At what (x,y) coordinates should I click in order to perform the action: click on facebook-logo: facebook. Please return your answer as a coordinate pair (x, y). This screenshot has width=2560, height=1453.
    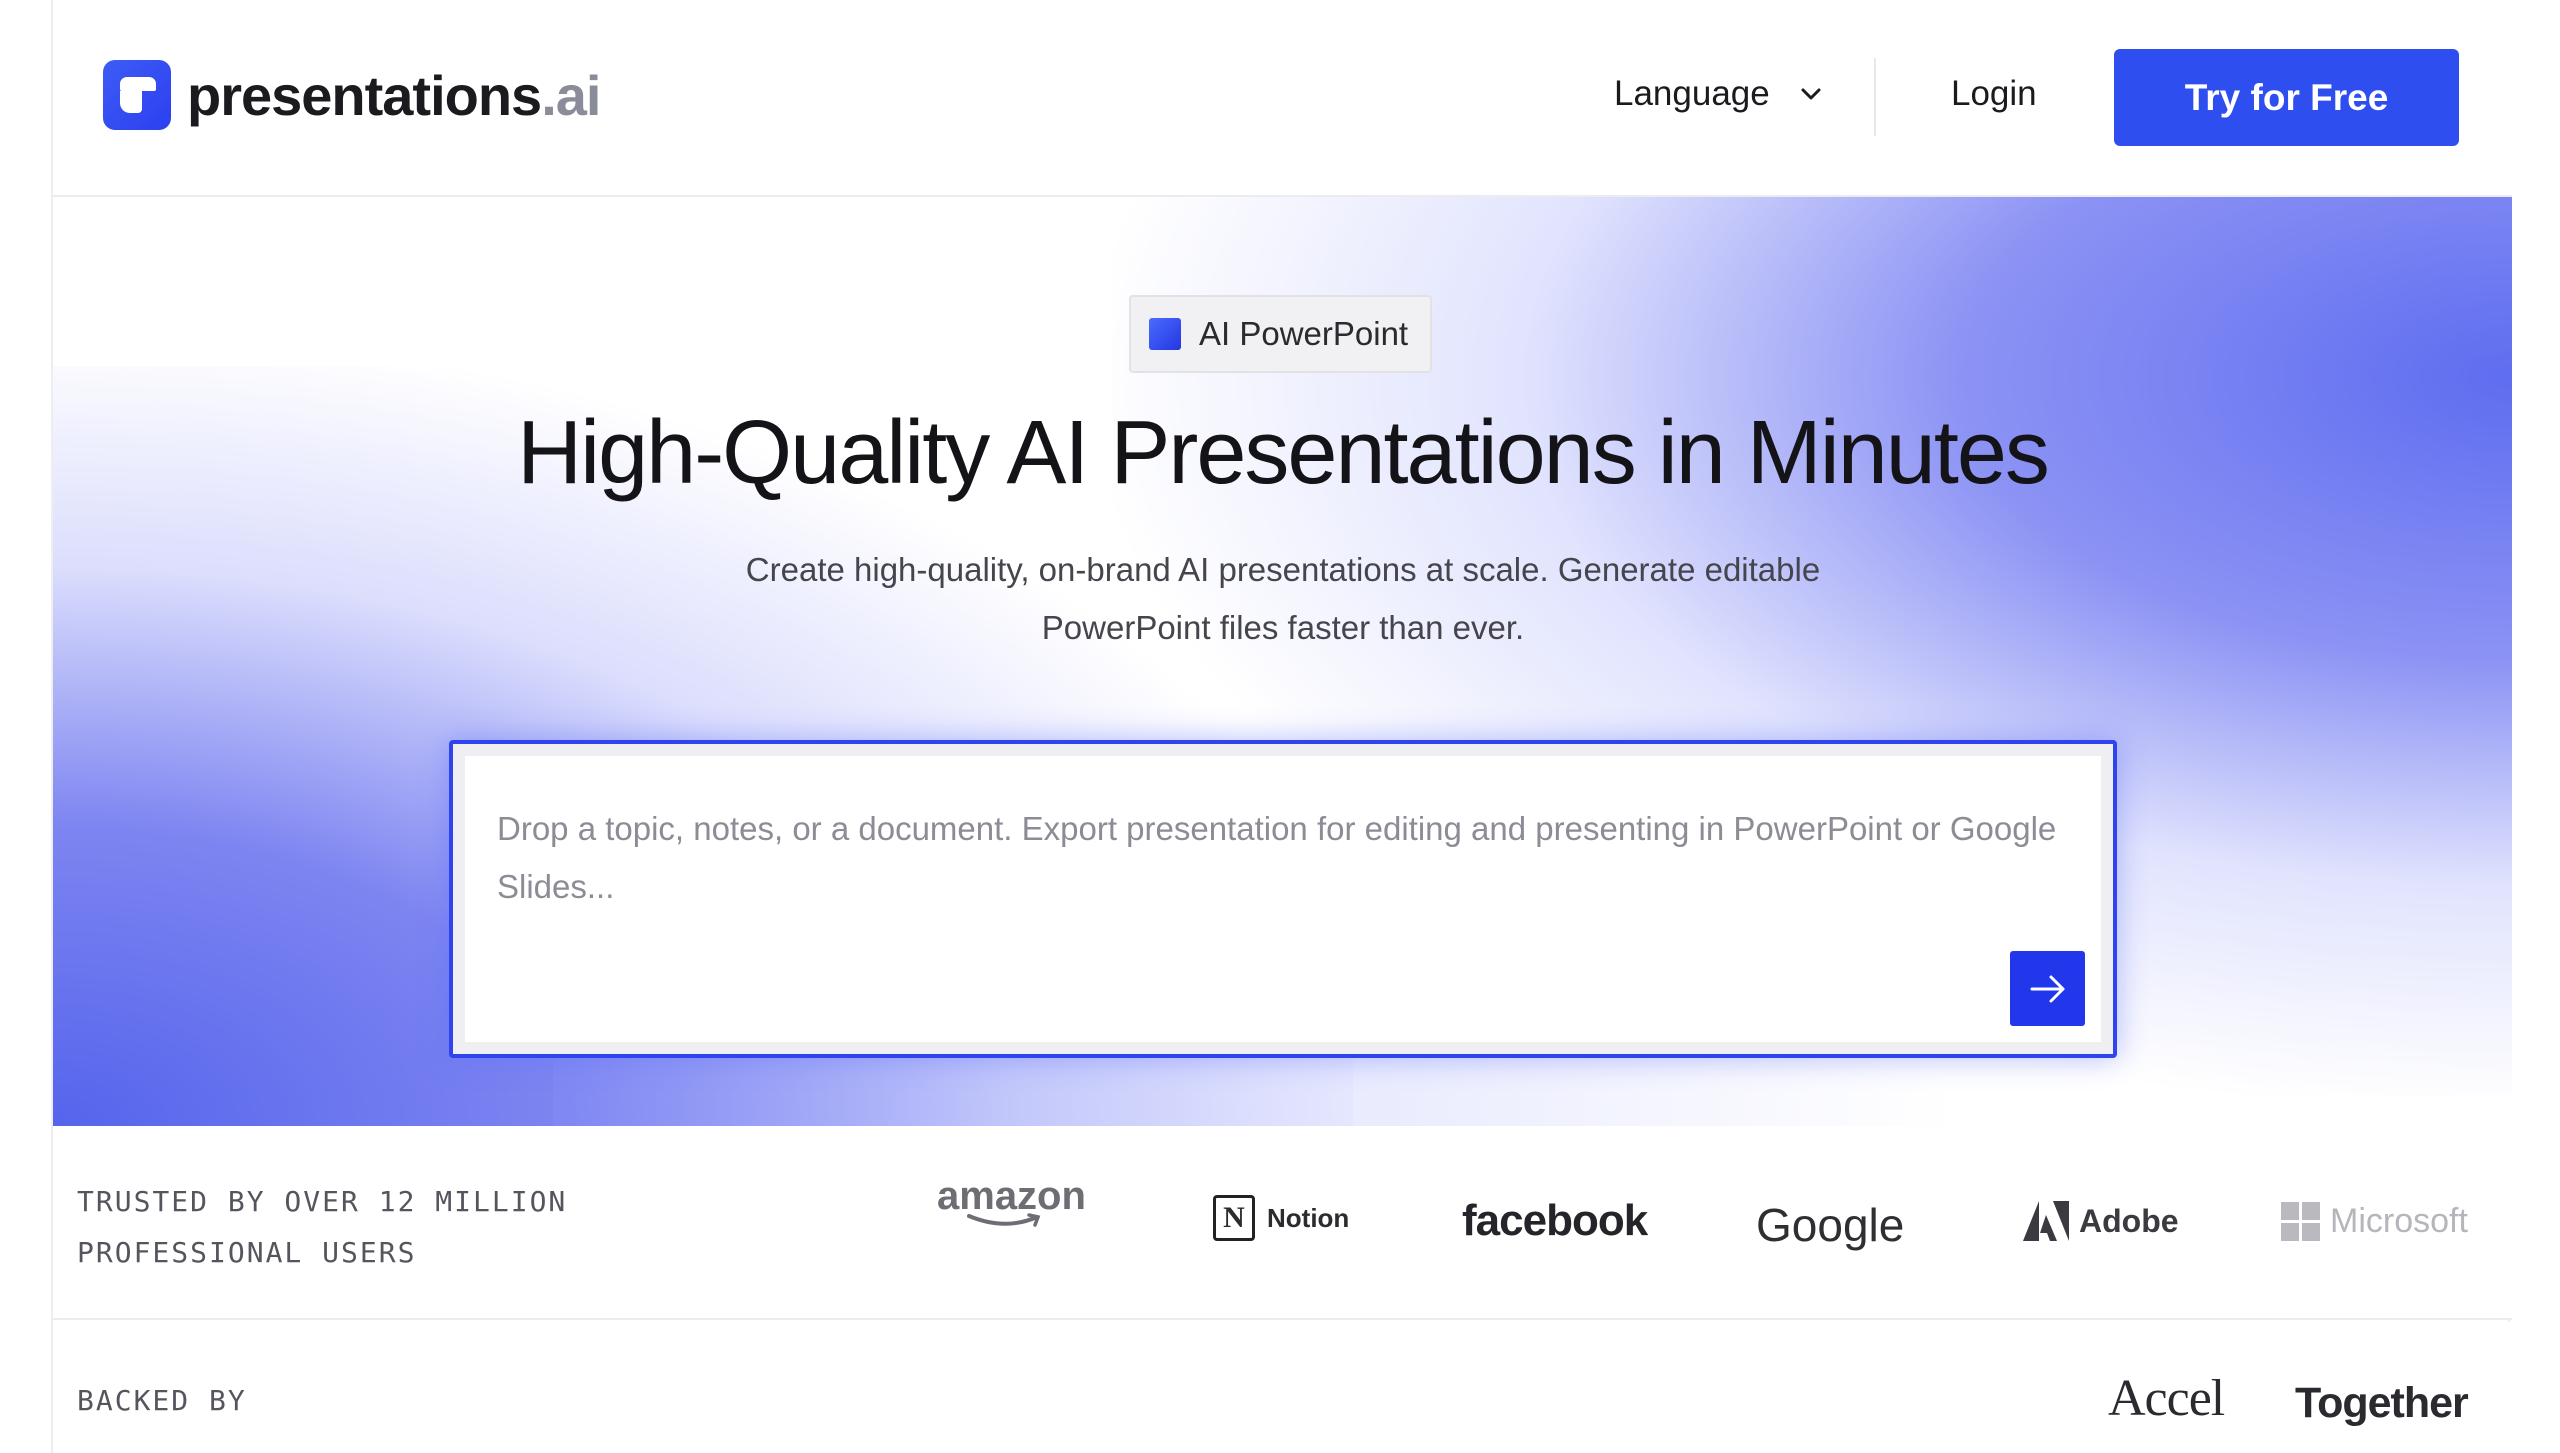
    Looking at the image, I should click on (1555, 1220).